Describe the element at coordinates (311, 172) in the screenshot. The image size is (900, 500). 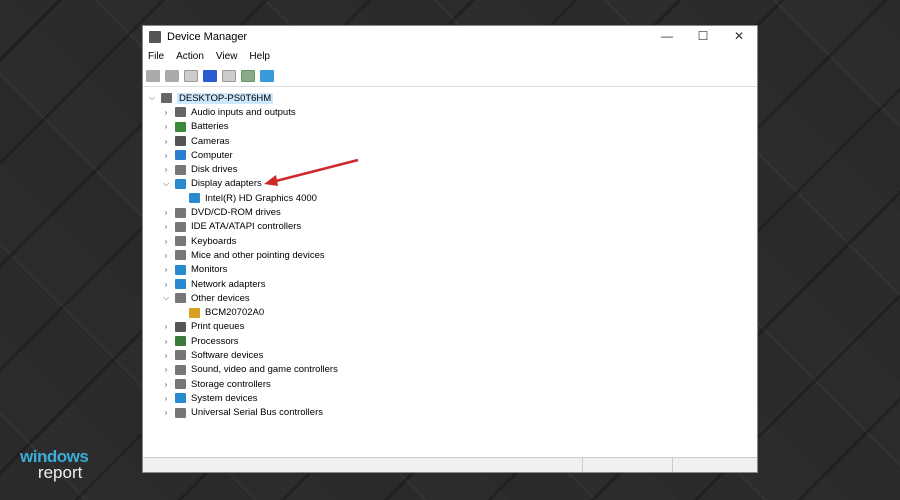
I see `annotation-arrow` at that location.